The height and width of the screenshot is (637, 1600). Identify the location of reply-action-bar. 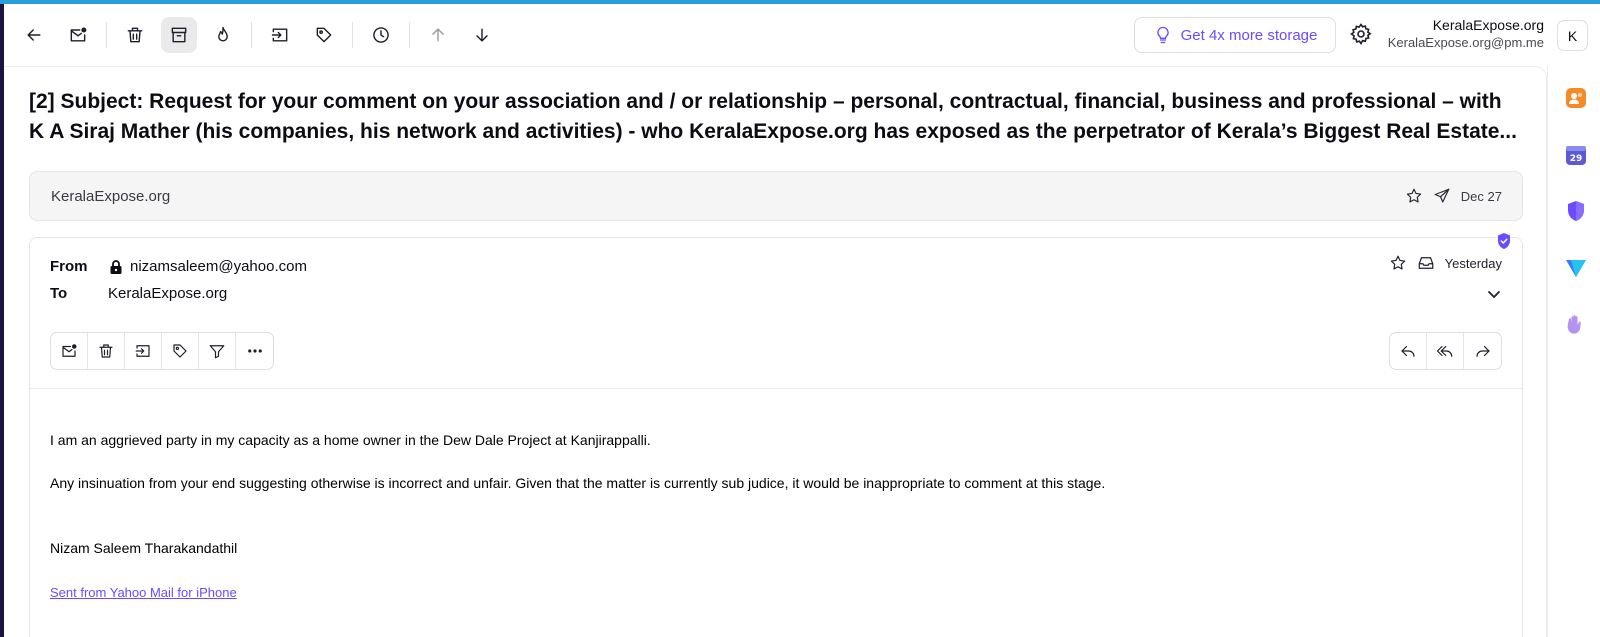
(1445, 351).